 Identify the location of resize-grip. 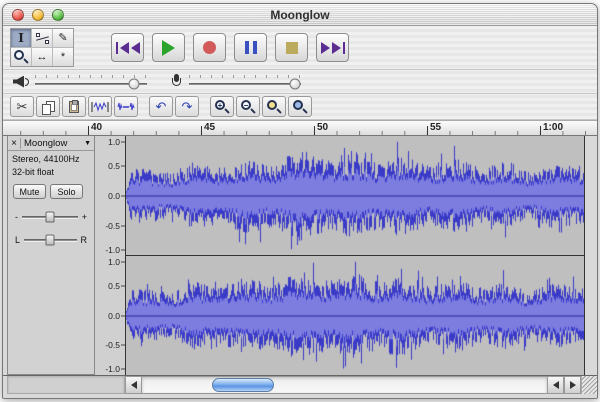
(589, 385).